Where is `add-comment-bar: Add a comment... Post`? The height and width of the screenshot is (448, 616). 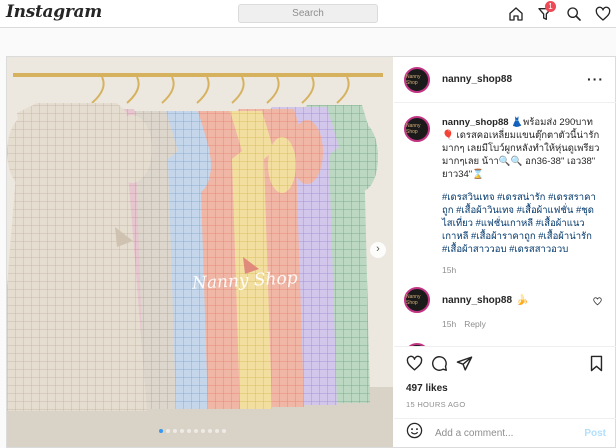
add-comment-bar: Add a comment... Post is located at coordinates (505, 432).